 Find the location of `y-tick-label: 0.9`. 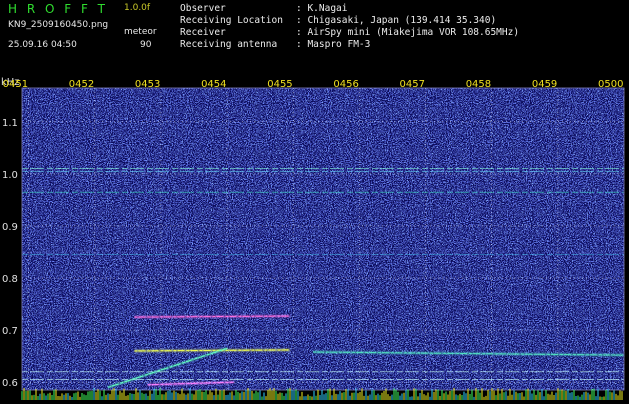

y-tick-label: 0.9 is located at coordinates (10, 227).